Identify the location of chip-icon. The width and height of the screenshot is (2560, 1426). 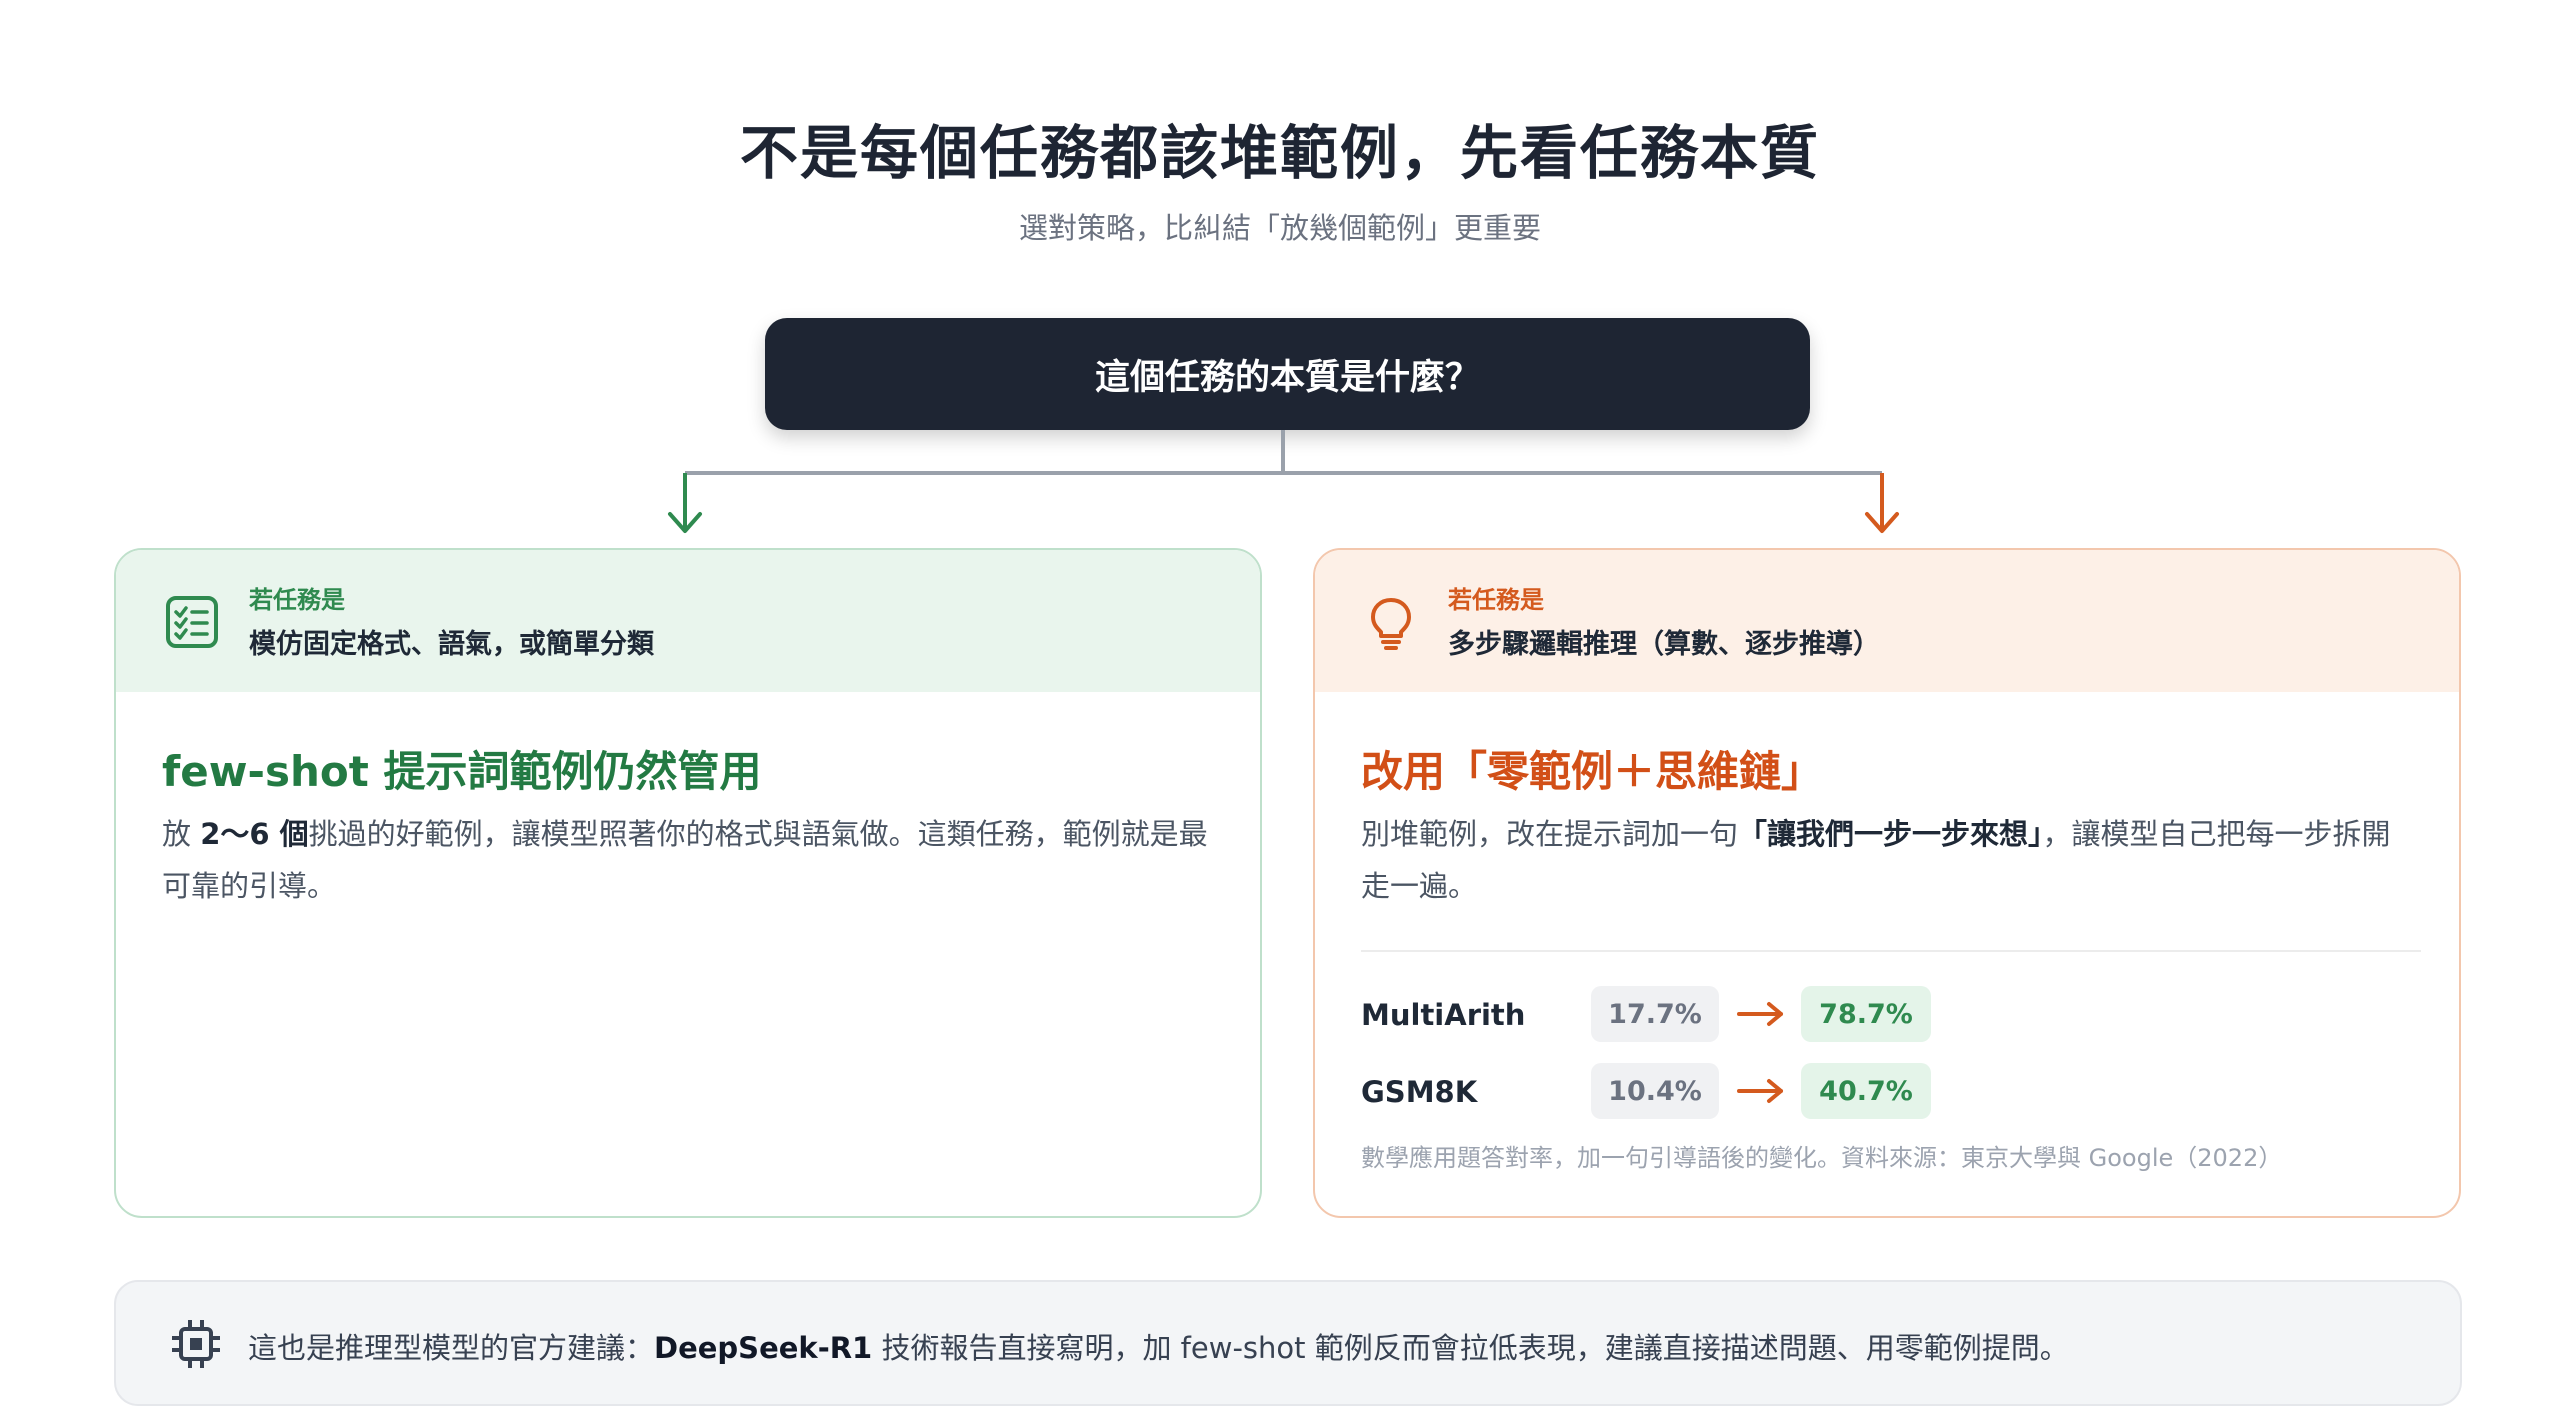
(196, 1344).